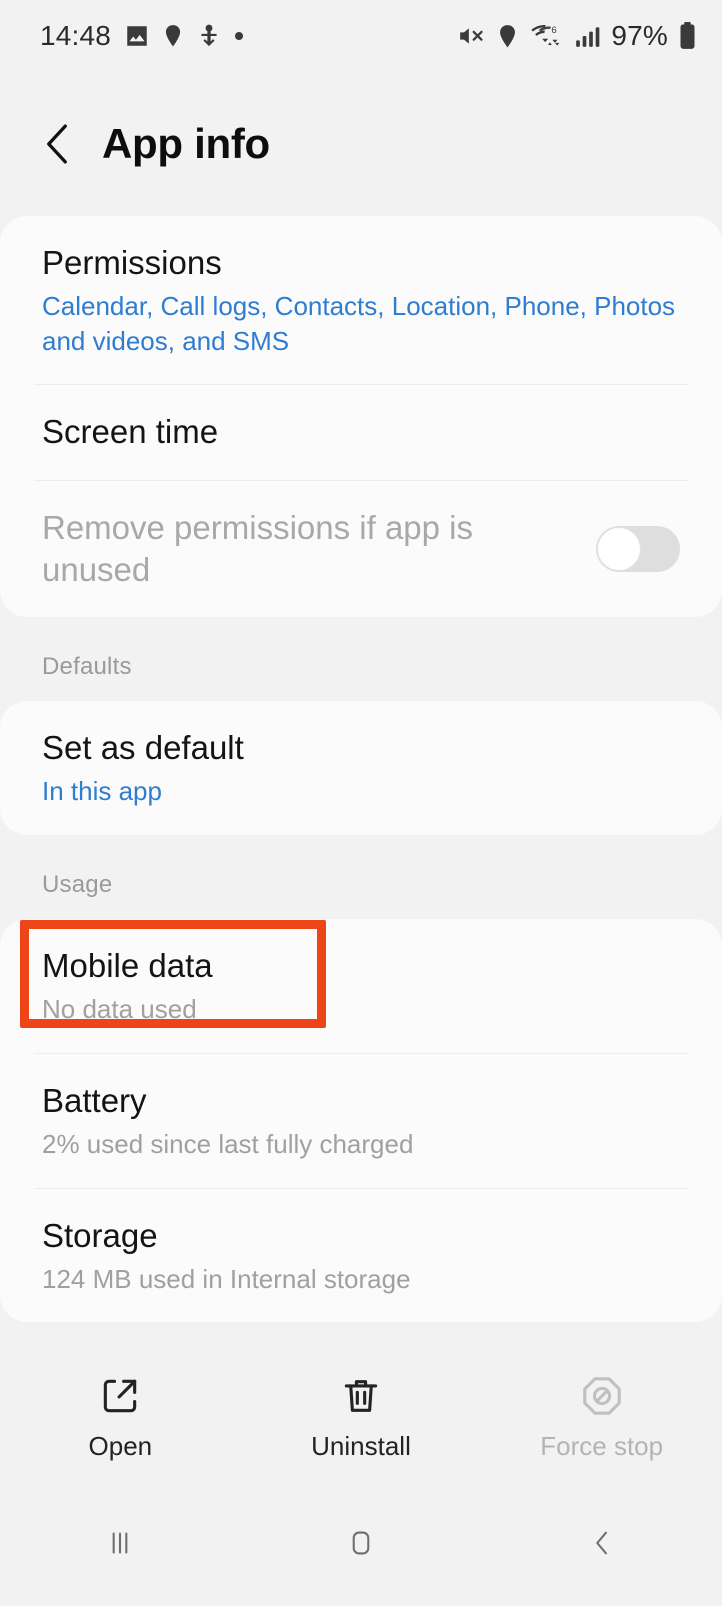 This screenshot has width=722, height=1606. I want to click on home-square-icon, so click(361, 1543).